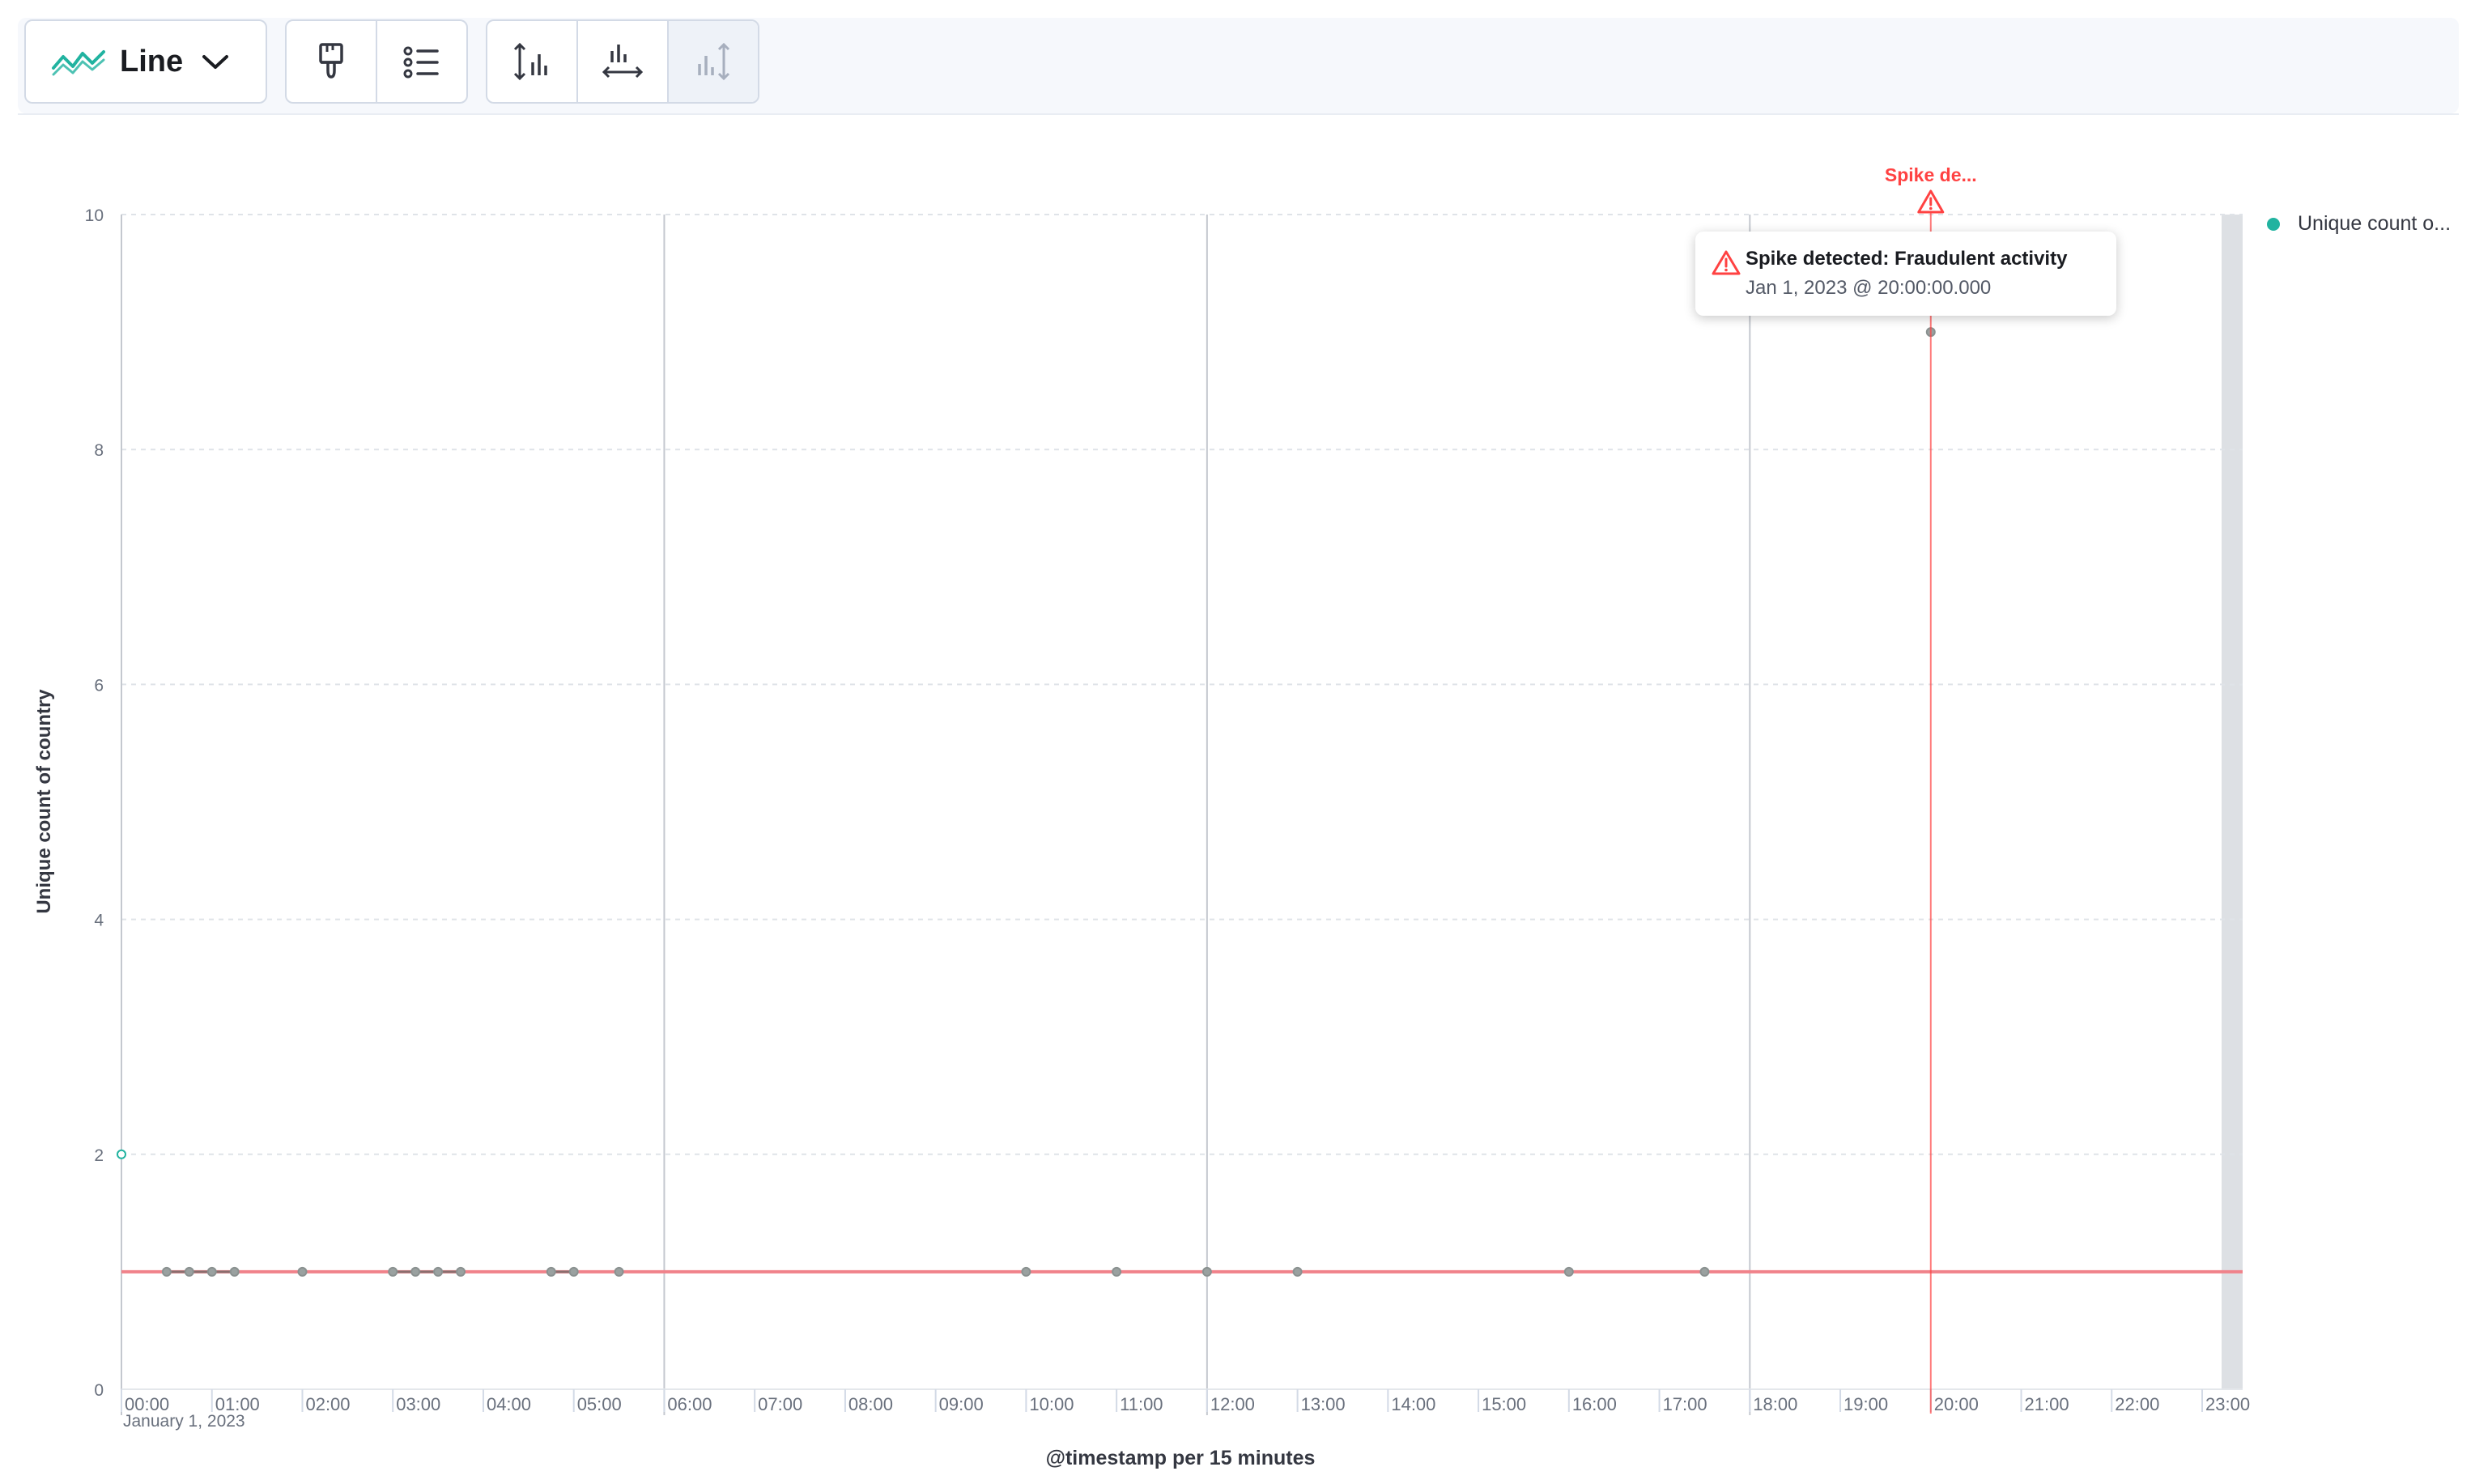 Image resolution: width=2475 pixels, height=1484 pixels. What do you see at coordinates (1907, 259) in the screenshot?
I see `tooltip-title: Spike detected: Fraudulent activity` at bounding box center [1907, 259].